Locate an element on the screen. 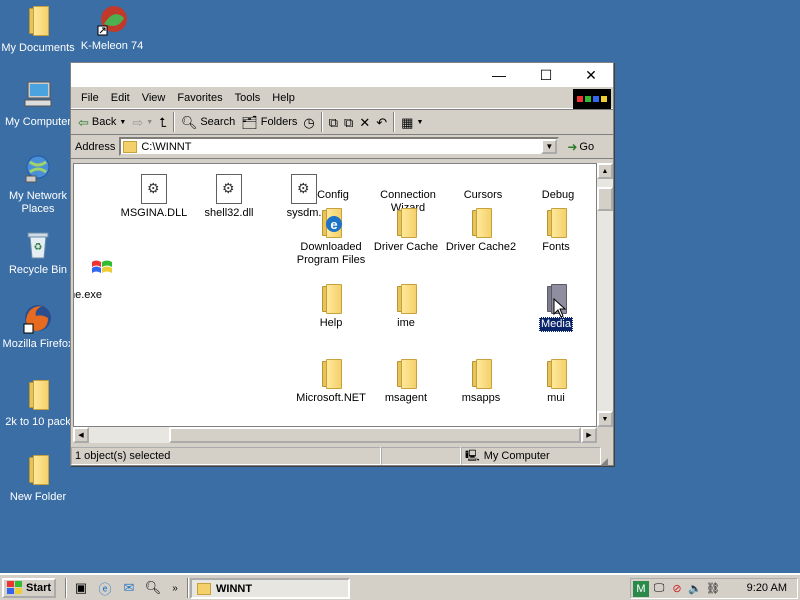  back-button: ⇦ Back ▼ is located at coordinates (102, 122).